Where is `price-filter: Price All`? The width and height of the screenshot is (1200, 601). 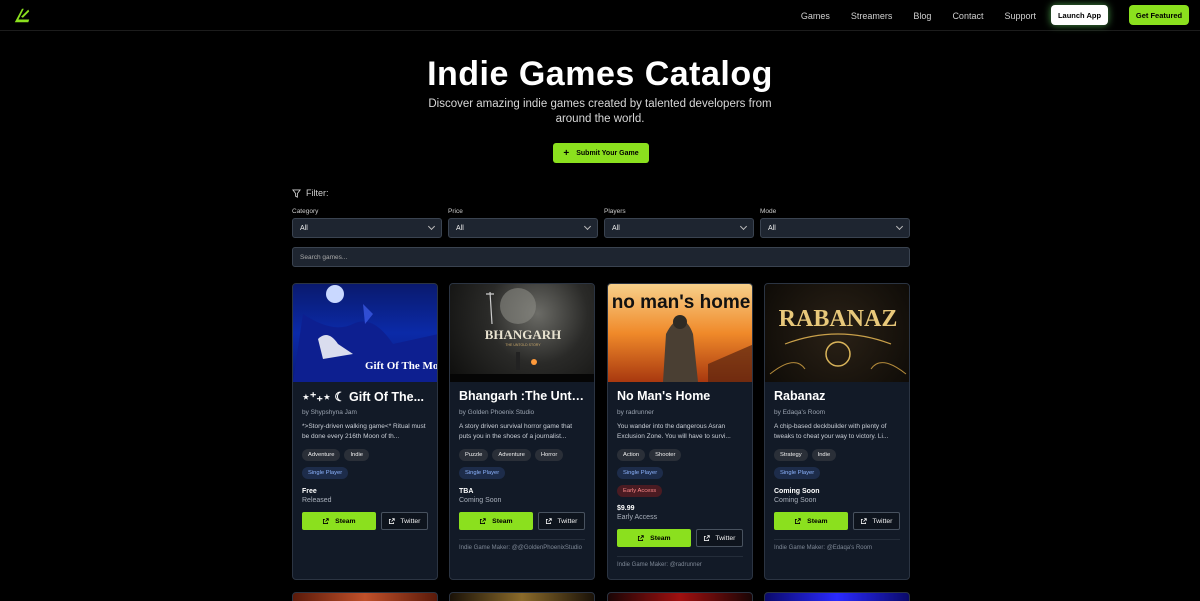
price-filter: Price All is located at coordinates (523, 223).